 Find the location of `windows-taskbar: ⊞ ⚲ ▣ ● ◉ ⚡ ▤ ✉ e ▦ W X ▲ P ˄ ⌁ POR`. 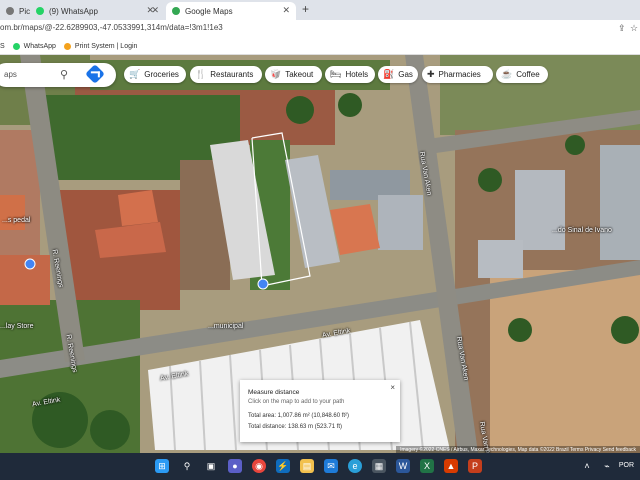

windows-taskbar: ⊞ ⚲ ▣ ● ◉ ⚡ ▤ ✉ e ▦ W X ▲ P ˄ ⌁ POR is located at coordinates (320, 466).